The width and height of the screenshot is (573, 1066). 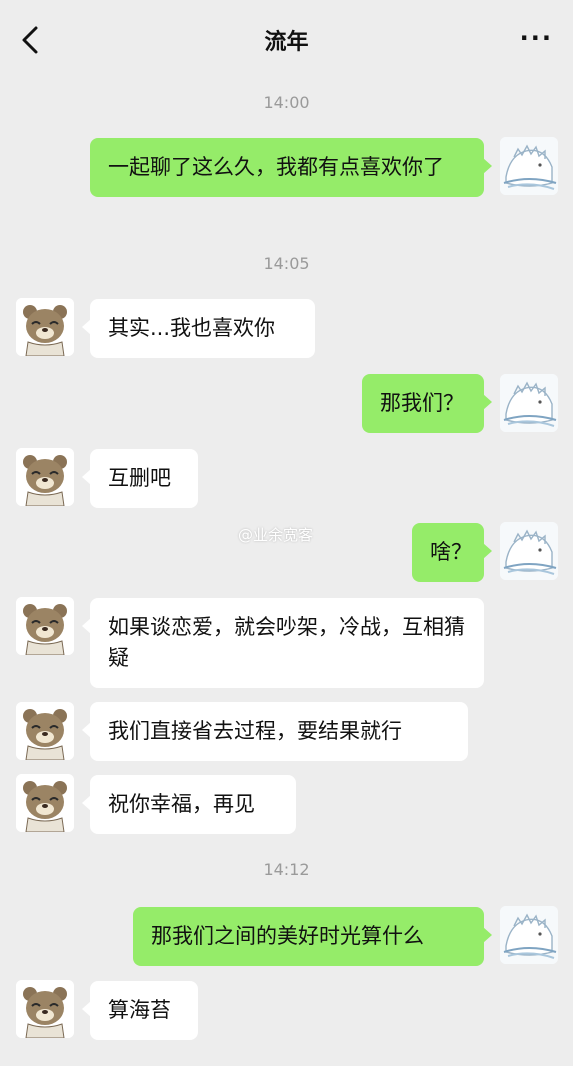 I want to click on chat-title: 流年, so click(x=286, y=42).